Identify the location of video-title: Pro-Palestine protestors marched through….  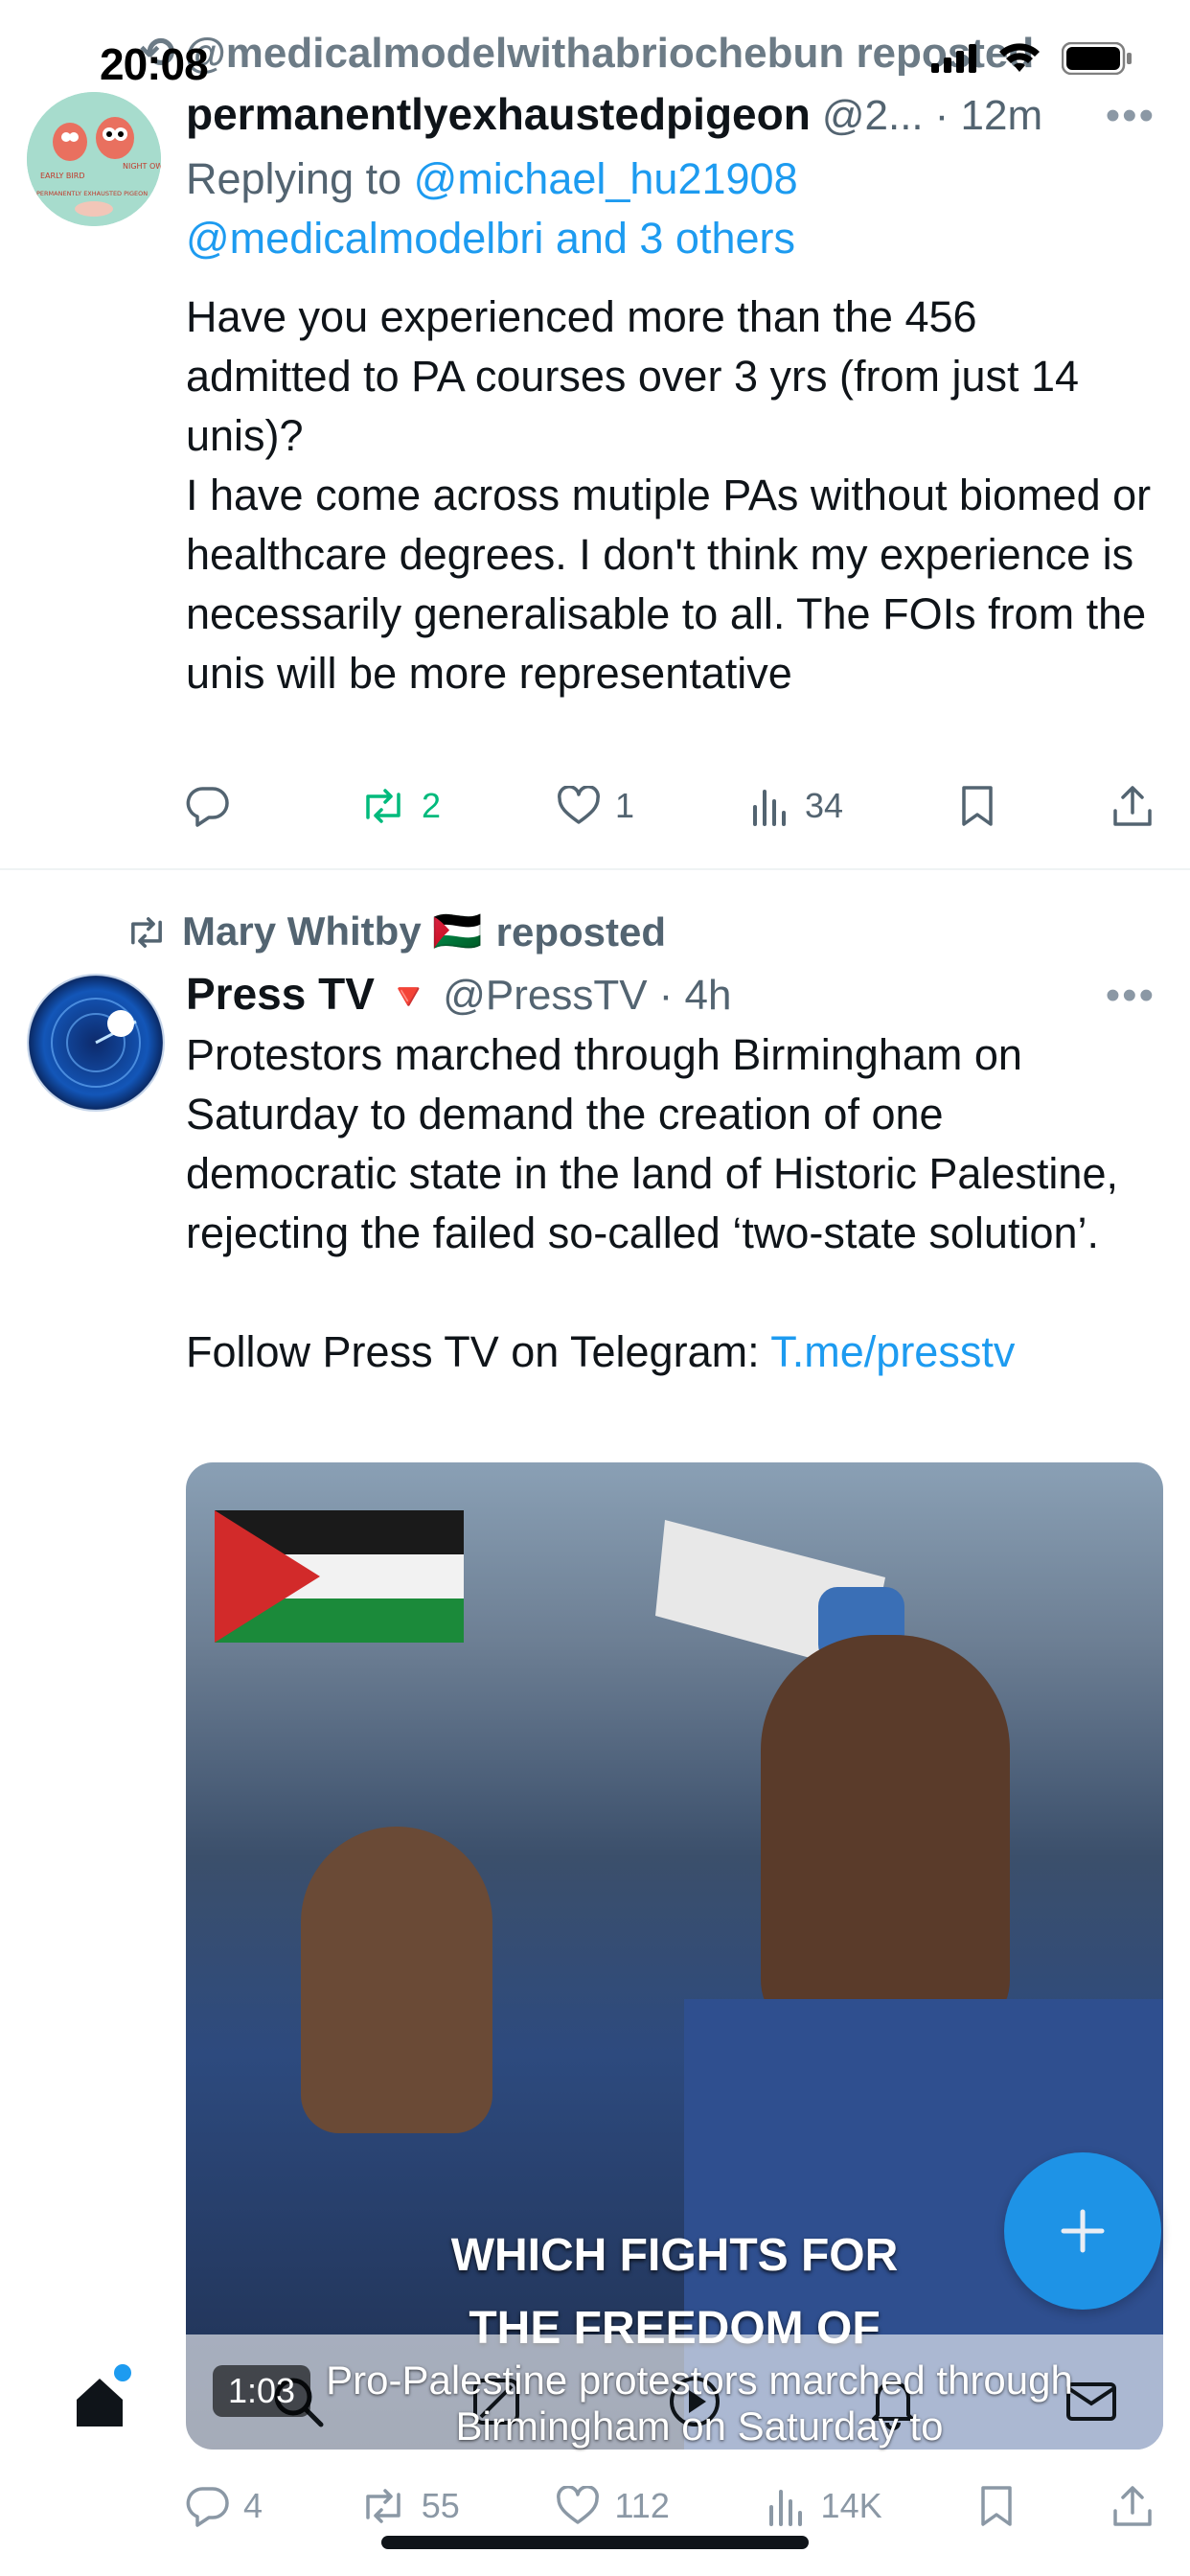
(700, 2403).